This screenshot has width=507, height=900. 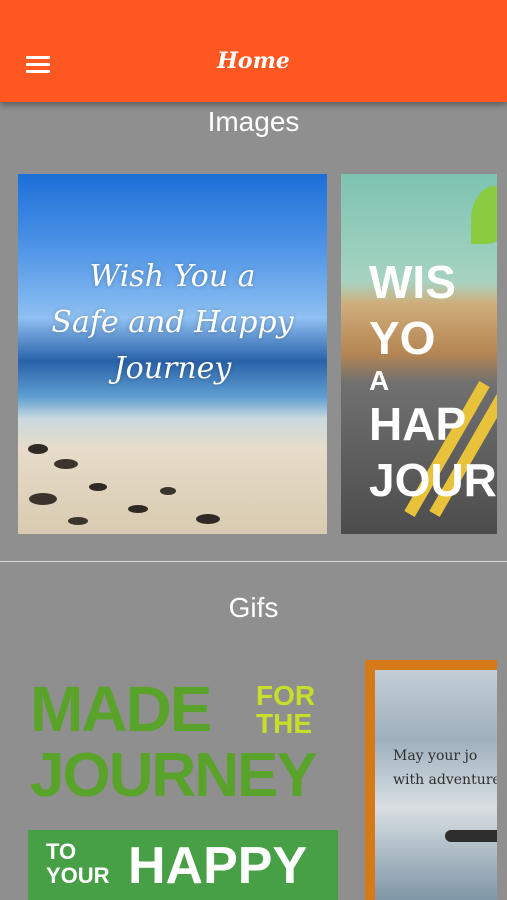 What do you see at coordinates (61, 851) in the screenshot?
I see `to-text: TO` at bounding box center [61, 851].